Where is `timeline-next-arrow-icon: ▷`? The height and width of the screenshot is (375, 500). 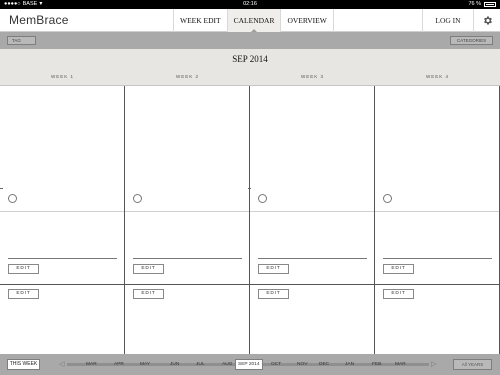 timeline-next-arrow-icon: ▷ is located at coordinates (433, 364).